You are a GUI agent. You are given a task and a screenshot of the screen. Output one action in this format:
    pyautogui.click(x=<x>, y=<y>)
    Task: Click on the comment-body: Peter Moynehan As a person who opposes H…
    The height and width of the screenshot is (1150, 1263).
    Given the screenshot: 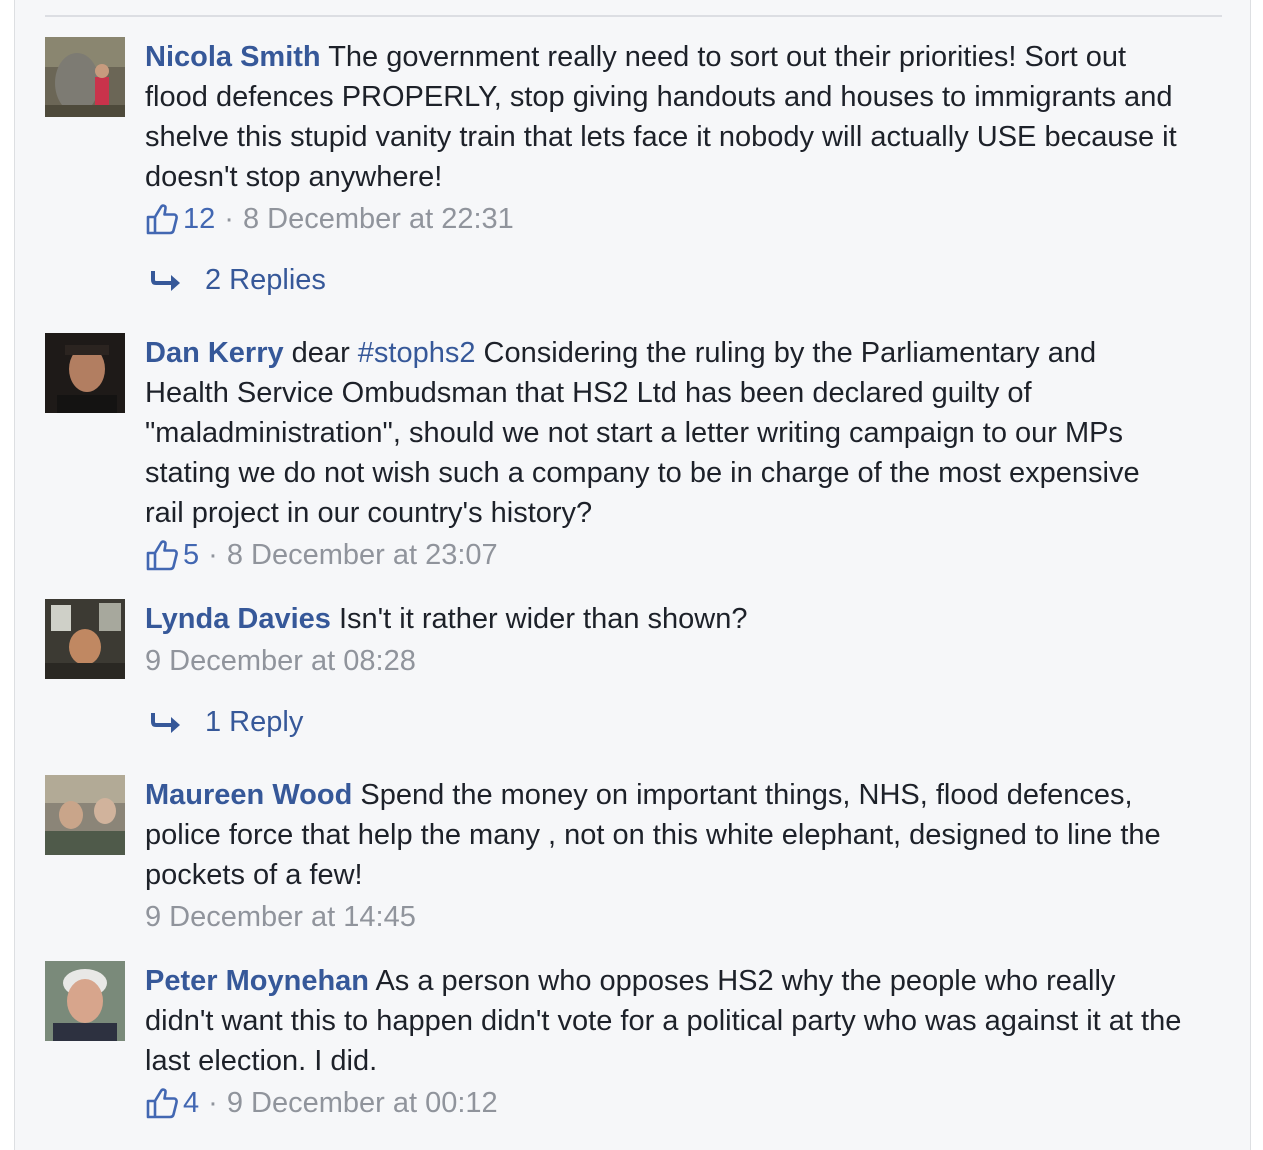 What is the action you would take?
    pyautogui.click(x=665, y=1041)
    